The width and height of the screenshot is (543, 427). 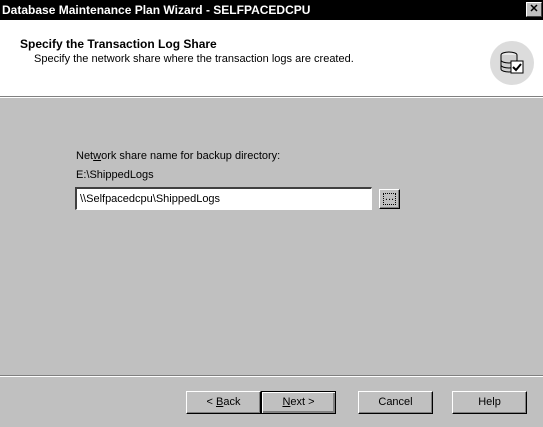 I want to click on close-icon: ✕, so click(x=534, y=9).